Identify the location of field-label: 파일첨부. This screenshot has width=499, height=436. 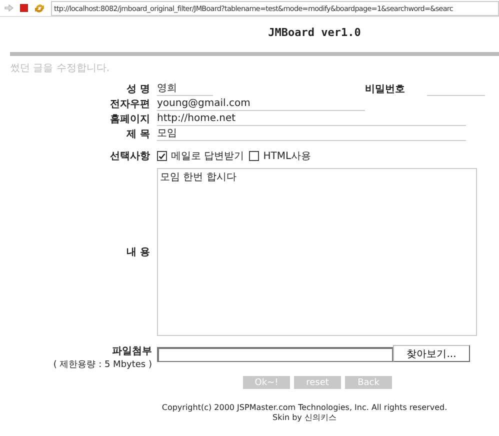
(132, 351).